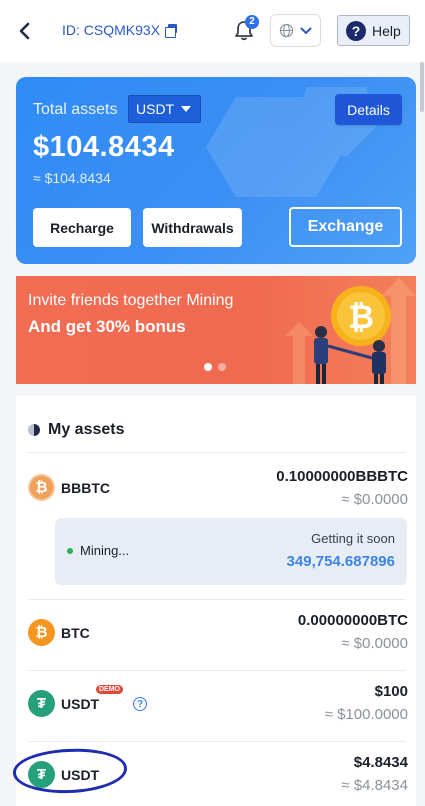 This screenshot has width=425, height=806. What do you see at coordinates (216, 706) in the screenshot?
I see `asset-row-usdt-demo: ₮ USDT DEMO ? $100 ≈ $100.0000` at bounding box center [216, 706].